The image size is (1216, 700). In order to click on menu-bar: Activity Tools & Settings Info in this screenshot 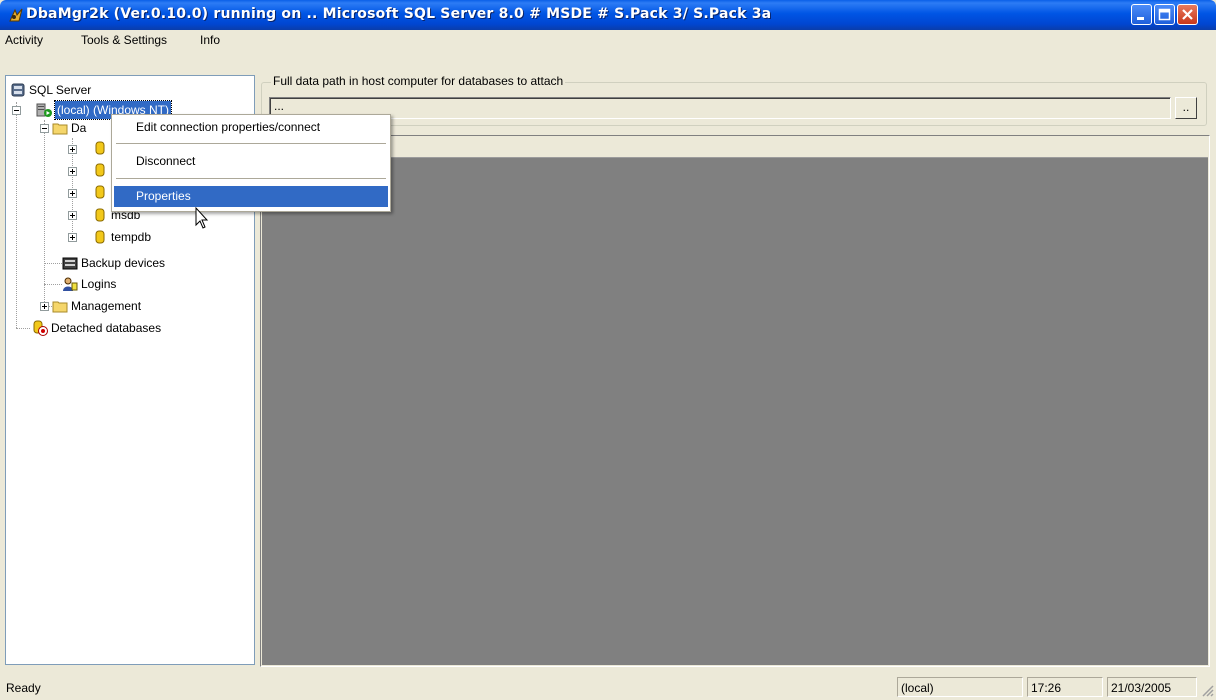, I will do `click(608, 40)`.